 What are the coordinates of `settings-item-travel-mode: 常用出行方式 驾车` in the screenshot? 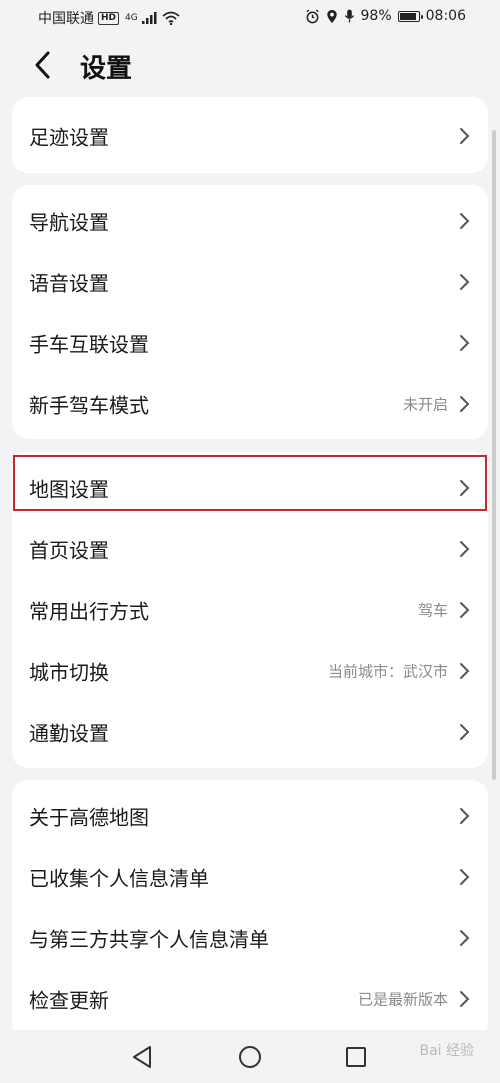 It's located at (250, 609).